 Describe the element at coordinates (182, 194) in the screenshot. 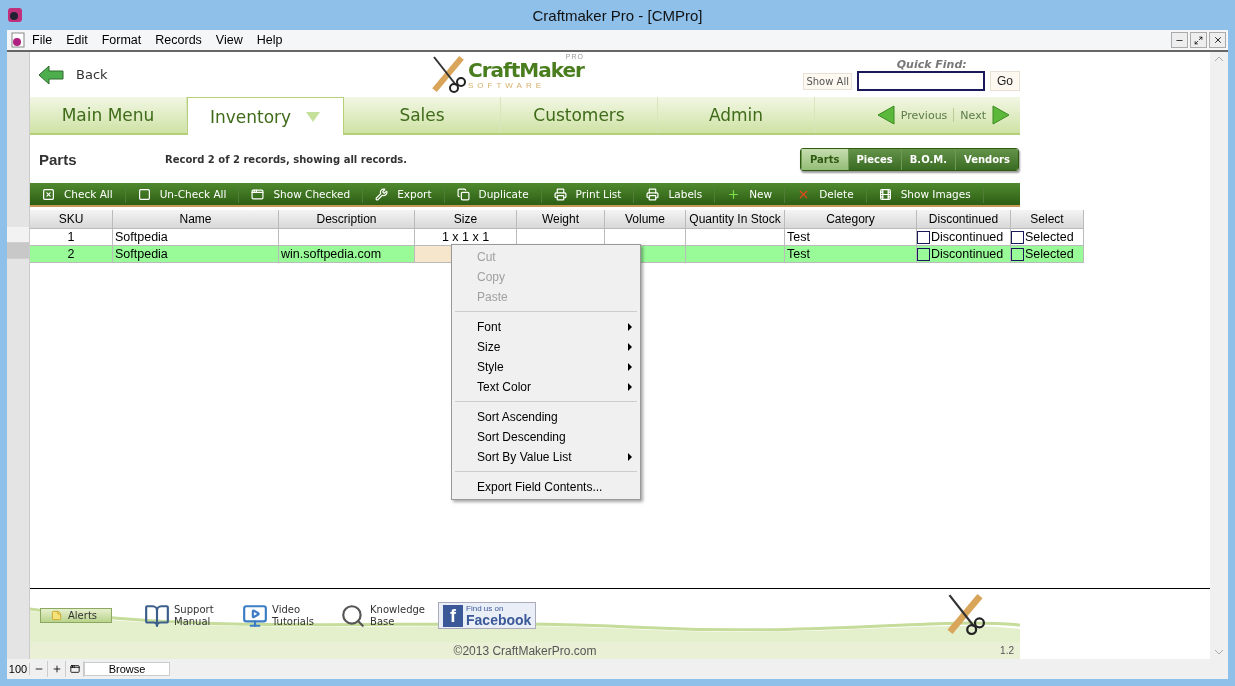

I see `toolbar-button: Un-Check All` at that location.